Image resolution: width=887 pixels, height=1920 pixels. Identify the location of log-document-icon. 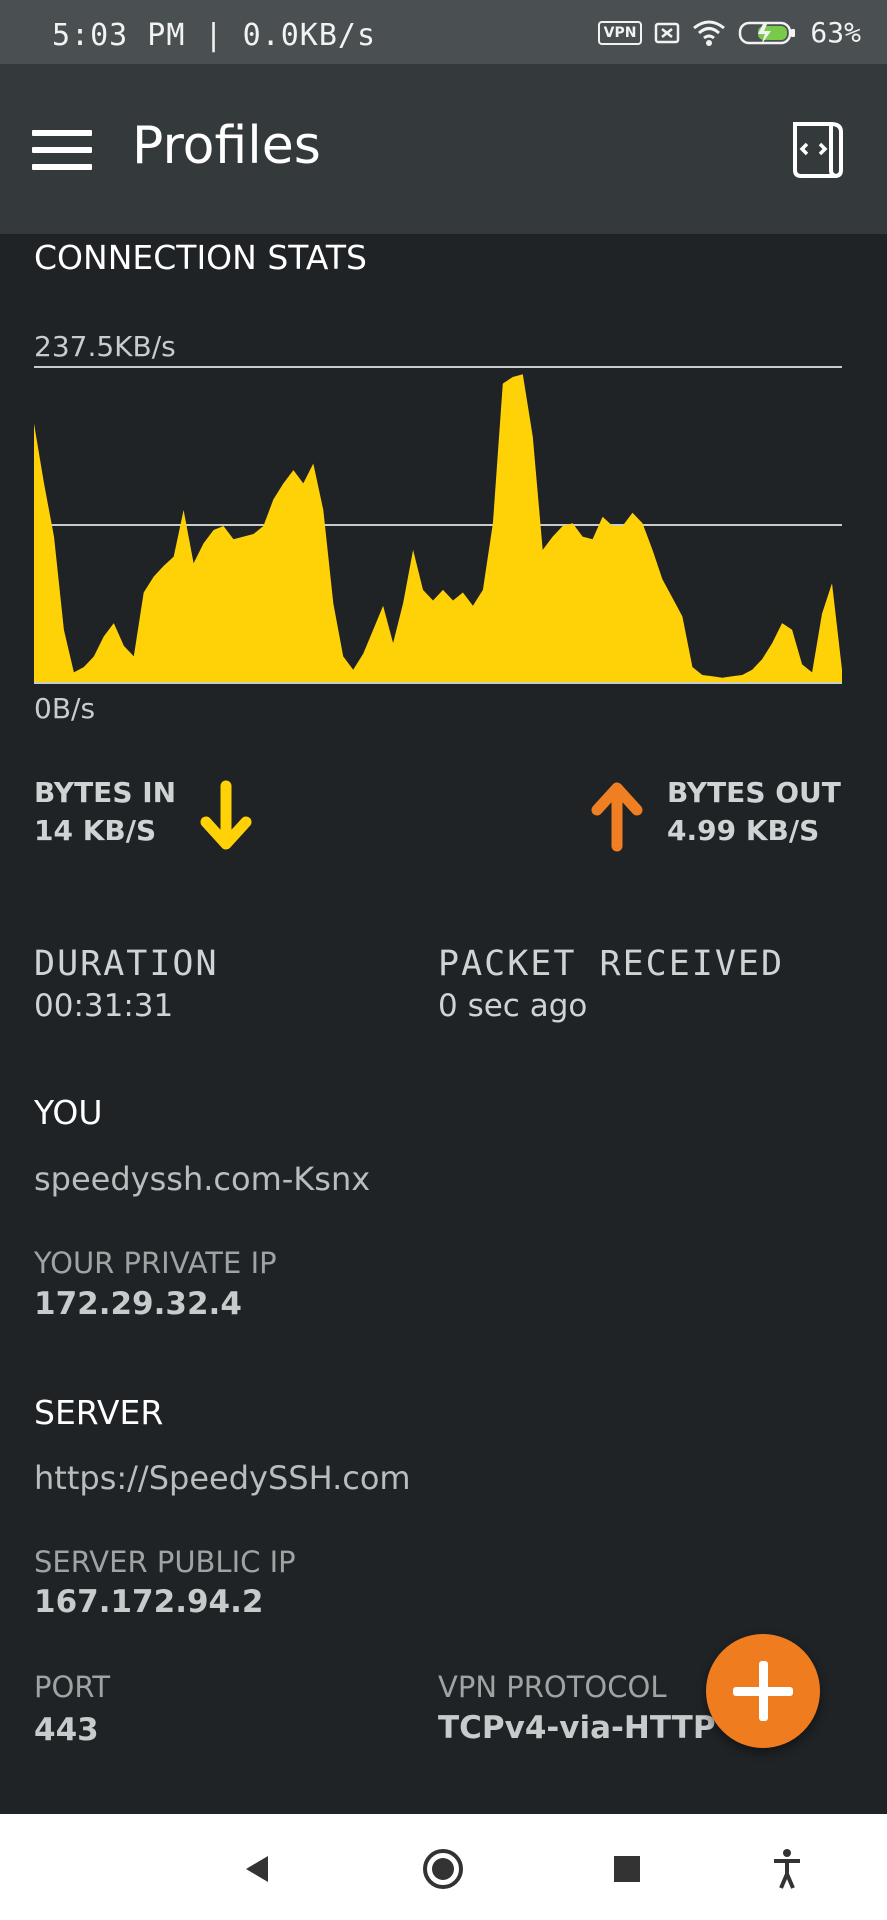
(817, 150).